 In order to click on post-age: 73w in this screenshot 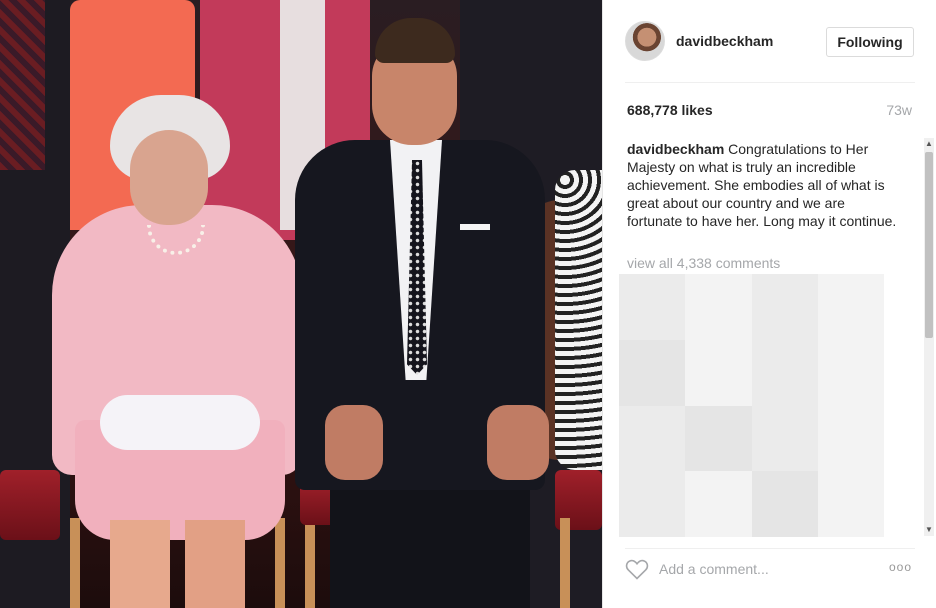, I will do `click(899, 110)`.